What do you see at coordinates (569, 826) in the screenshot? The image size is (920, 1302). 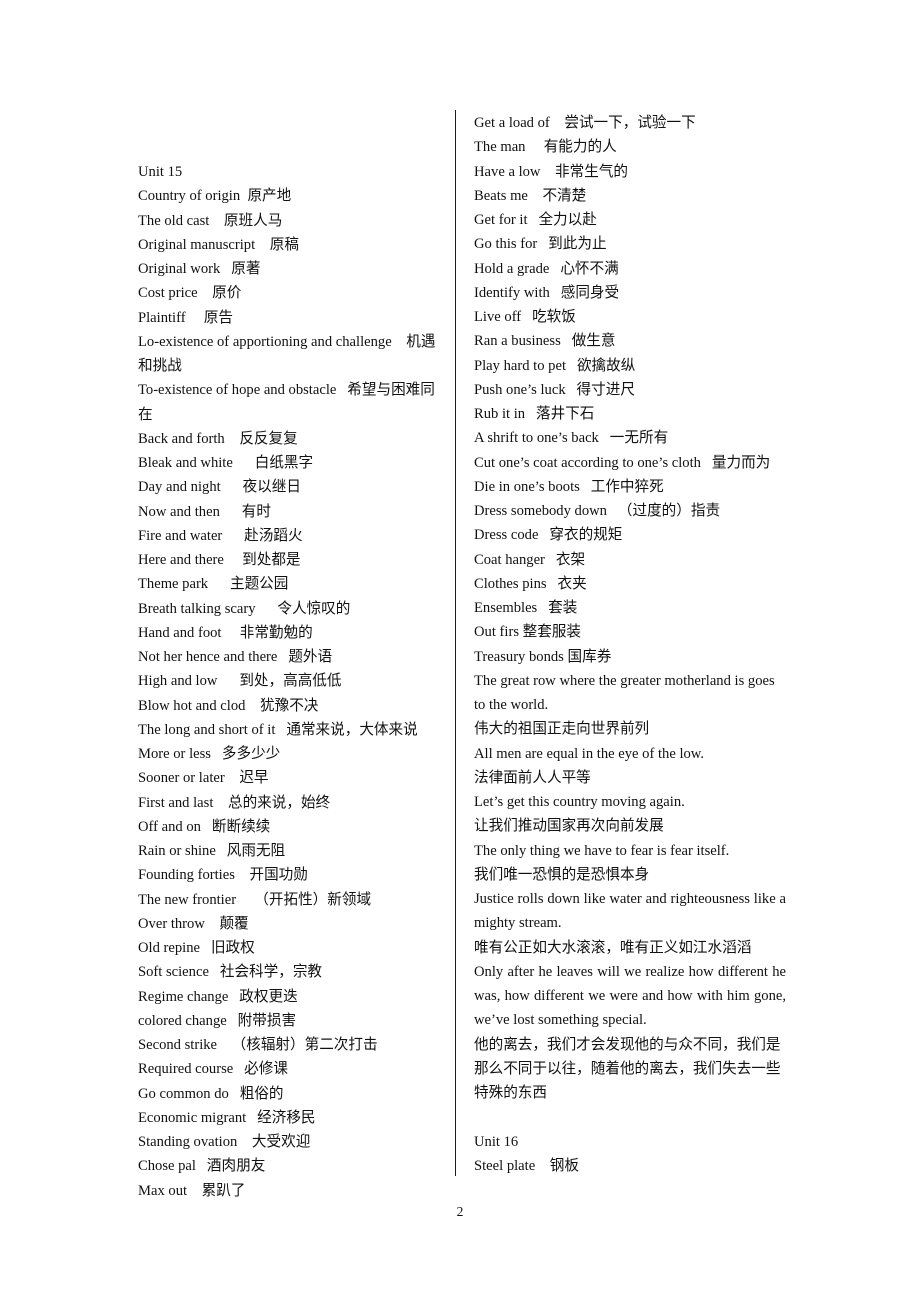 I see `vocab-entry: 让我们推动国家再次向前发展` at bounding box center [569, 826].